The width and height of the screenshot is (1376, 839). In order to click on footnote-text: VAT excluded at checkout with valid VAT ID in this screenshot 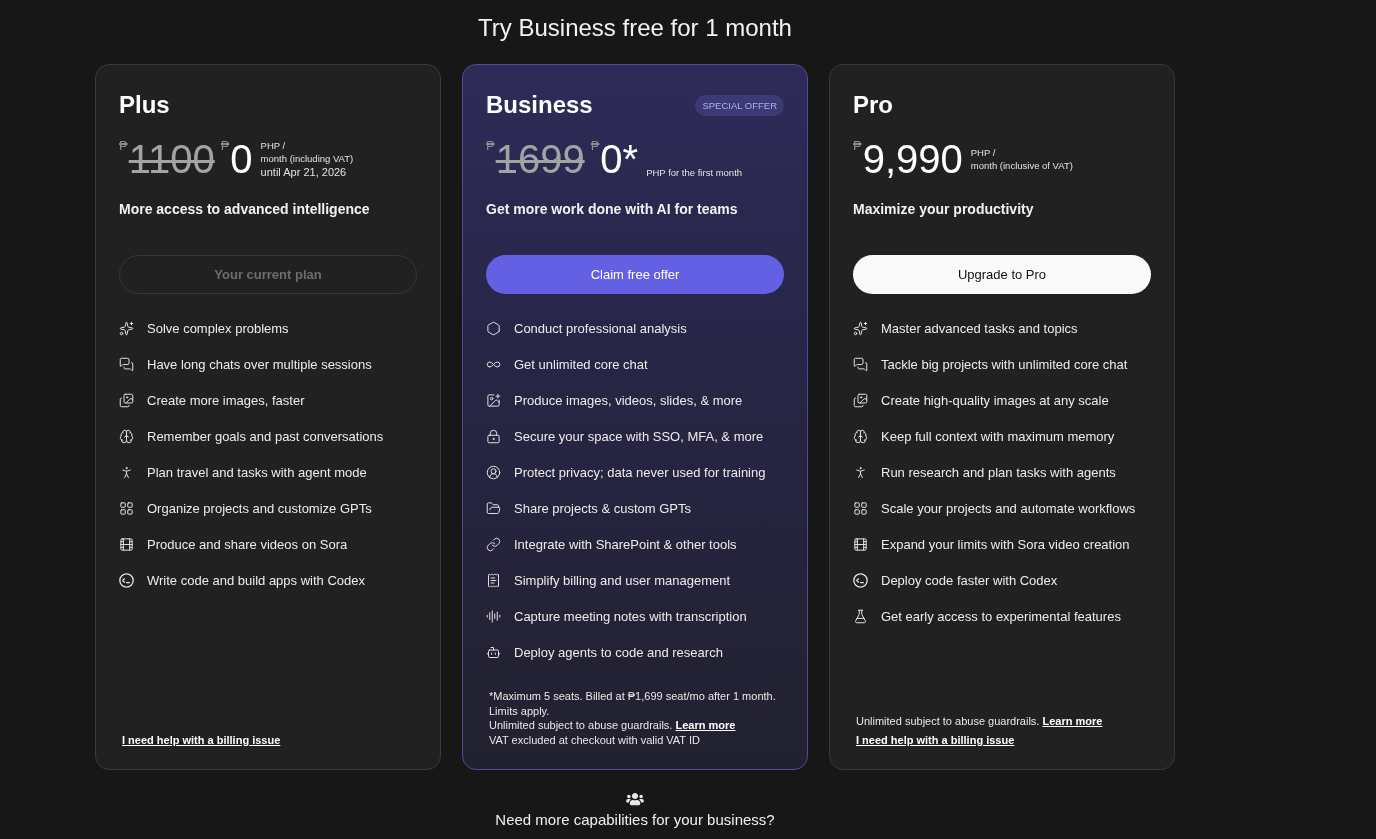, I will do `click(595, 739)`.